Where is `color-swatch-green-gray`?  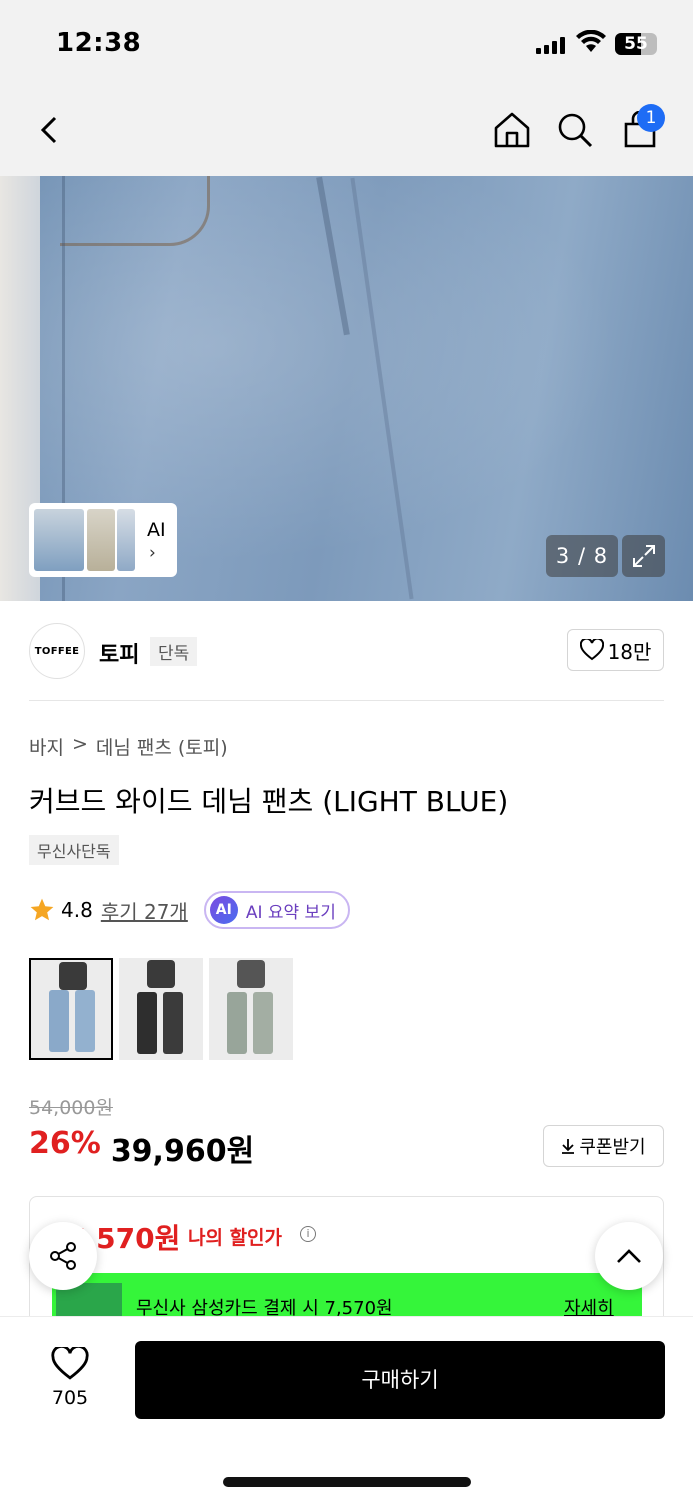
color-swatch-green-gray is located at coordinates (251, 1009).